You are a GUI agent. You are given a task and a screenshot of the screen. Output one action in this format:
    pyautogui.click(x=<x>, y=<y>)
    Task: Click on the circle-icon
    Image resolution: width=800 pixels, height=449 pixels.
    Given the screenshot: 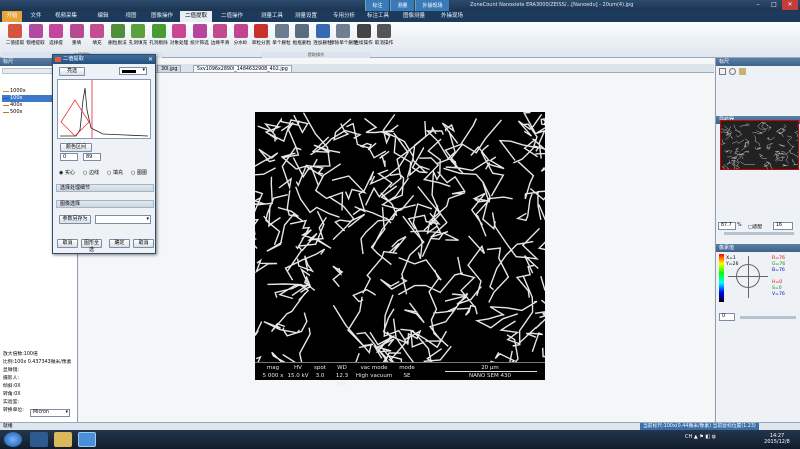 What is the action you would take?
    pyautogui.click(x=732, y=71)
    